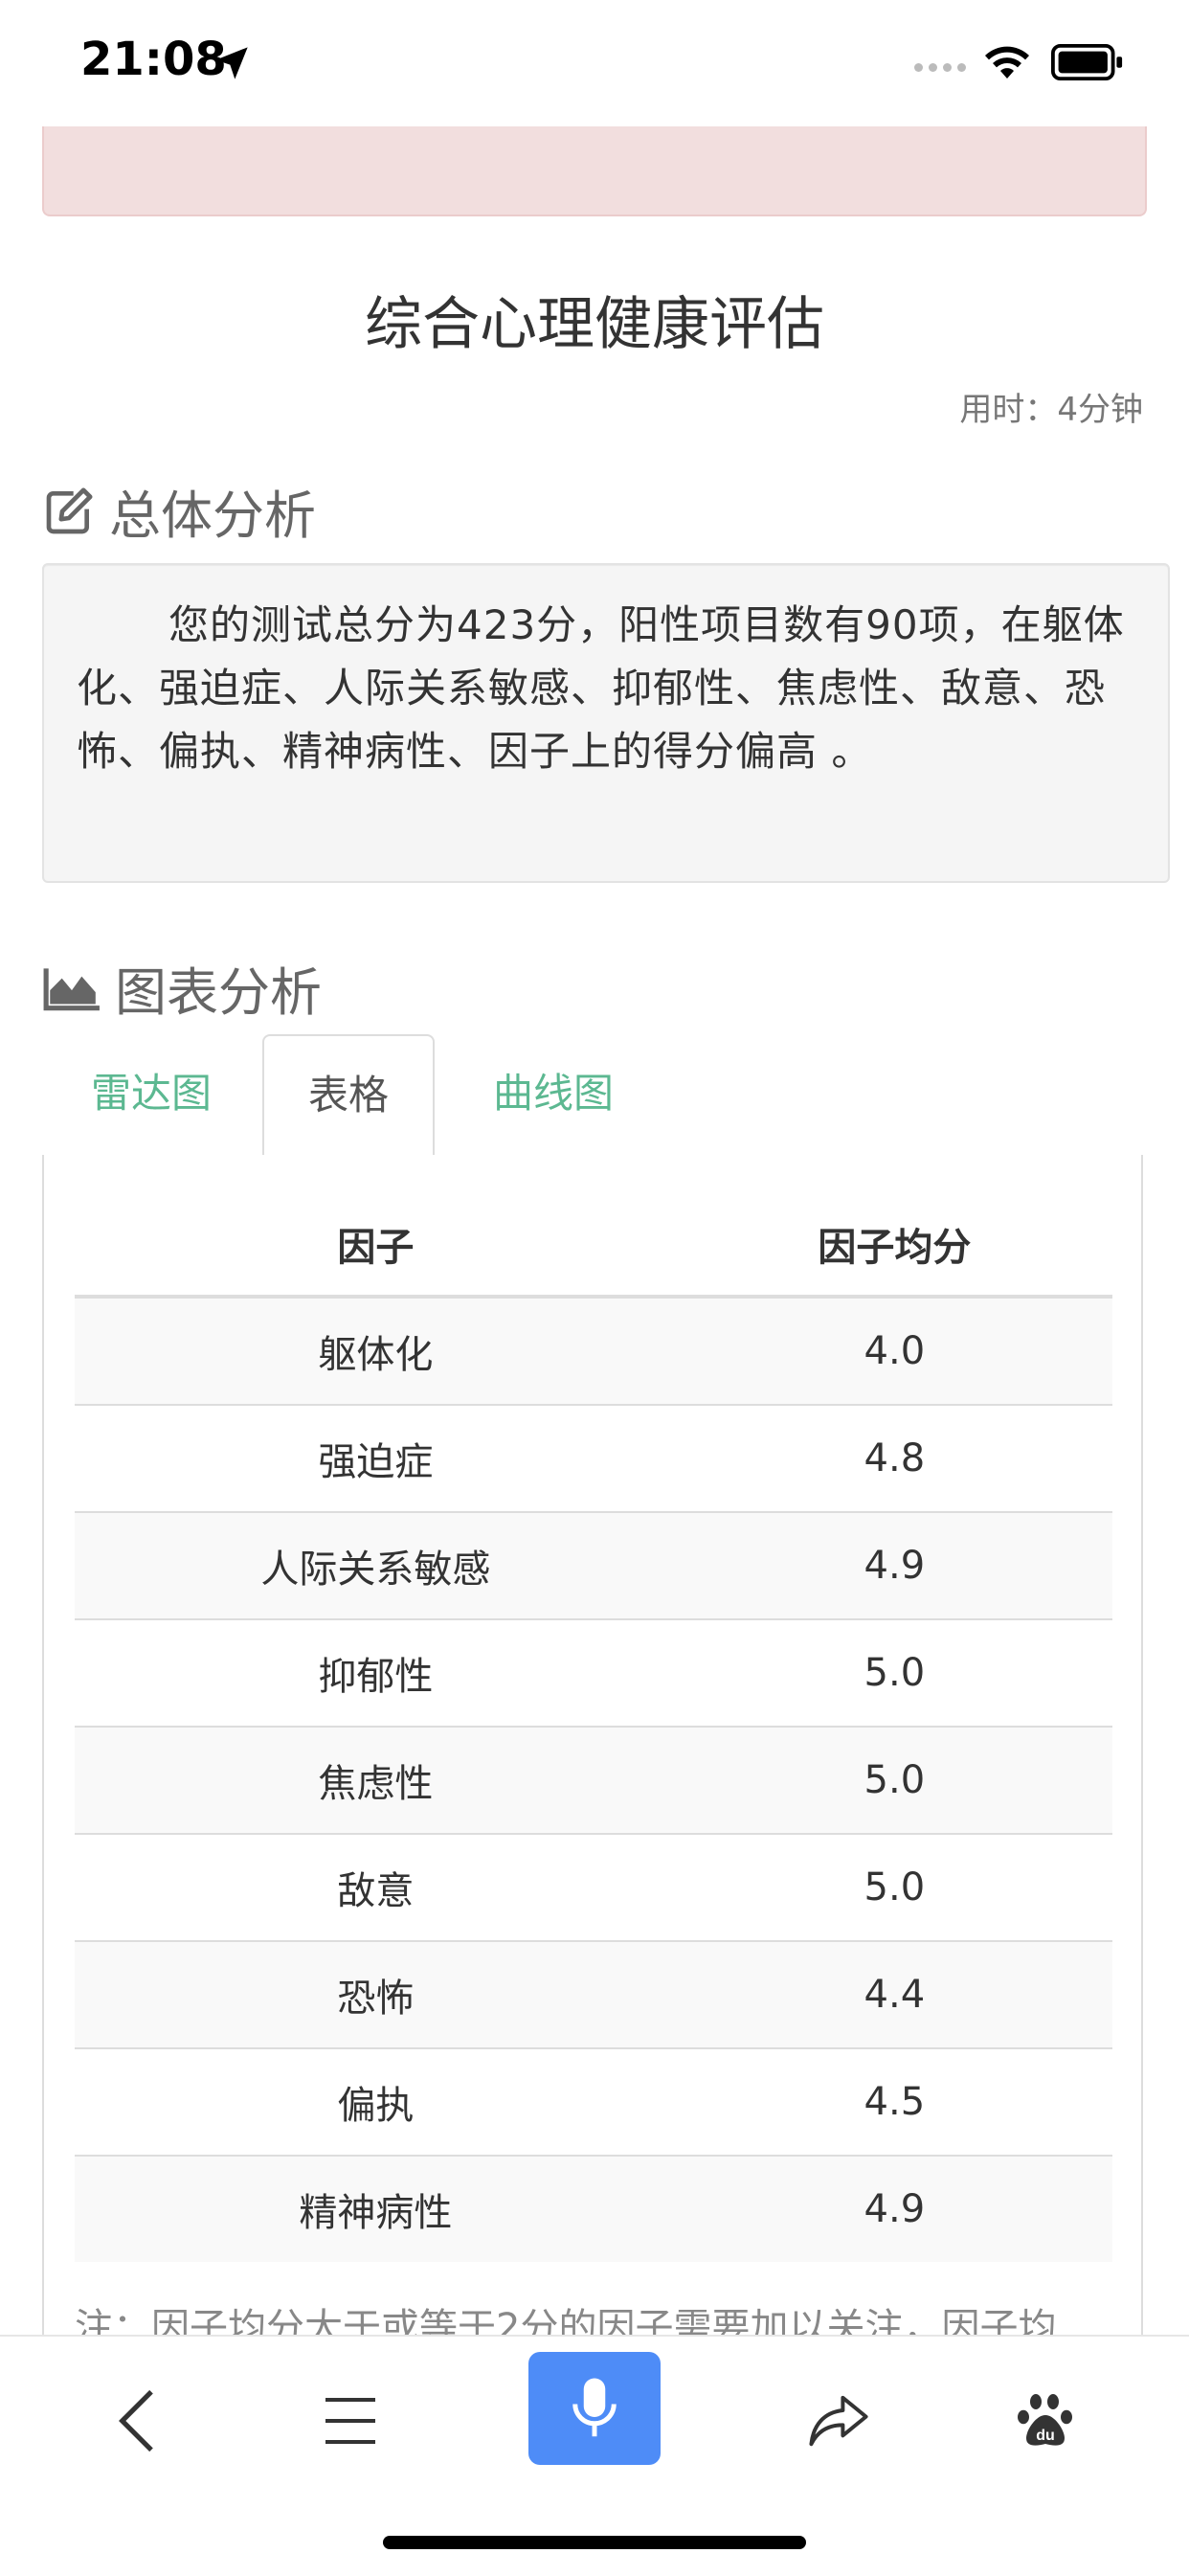  Describe the element at coordinates (151, 1093) in the screenshot. I see `tab-radar: 雷达图` at that location.